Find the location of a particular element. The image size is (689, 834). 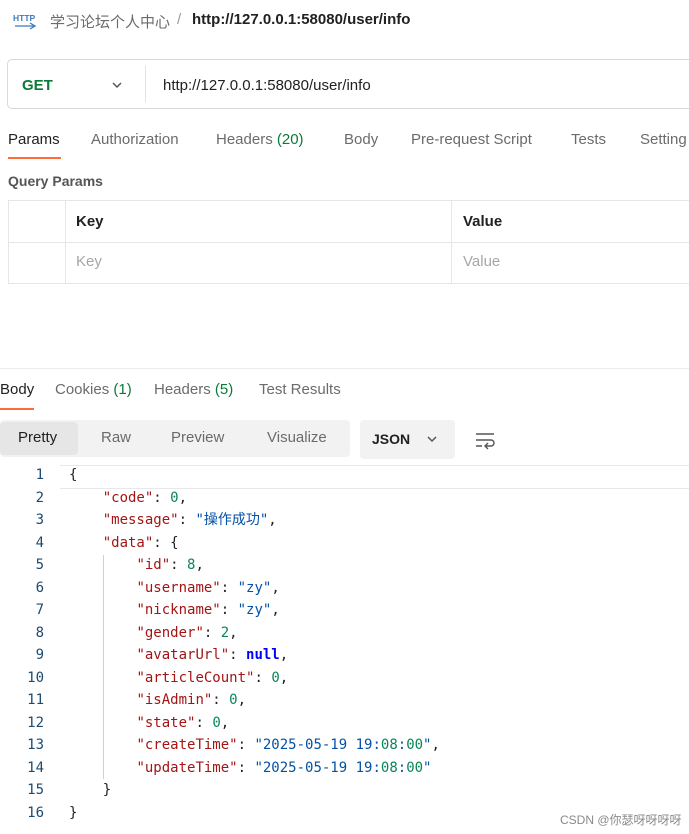

response-tab-body: Body is located at coordinates (17, 389).